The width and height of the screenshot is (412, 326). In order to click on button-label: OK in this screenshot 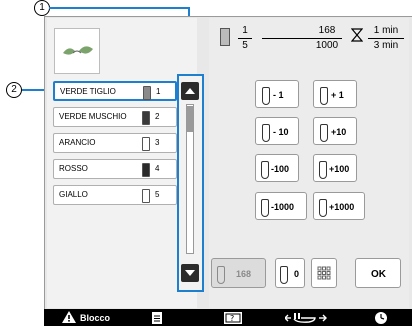, I will do `click(378, 274)`.